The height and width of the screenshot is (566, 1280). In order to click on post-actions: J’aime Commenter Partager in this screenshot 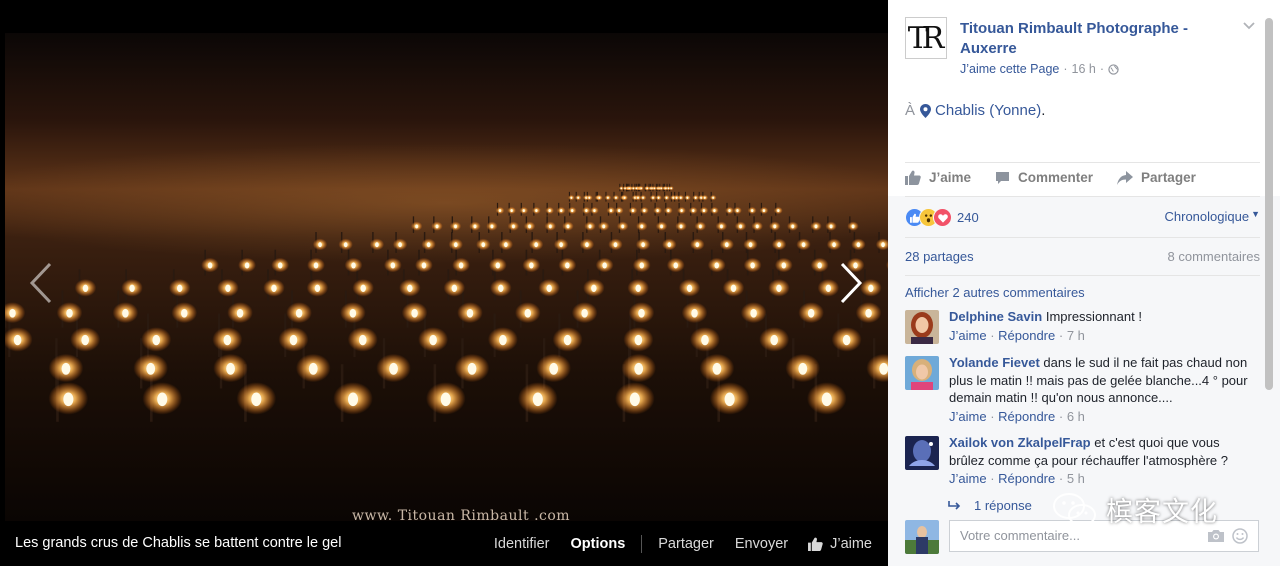, I will do `click(1082, 177)`.